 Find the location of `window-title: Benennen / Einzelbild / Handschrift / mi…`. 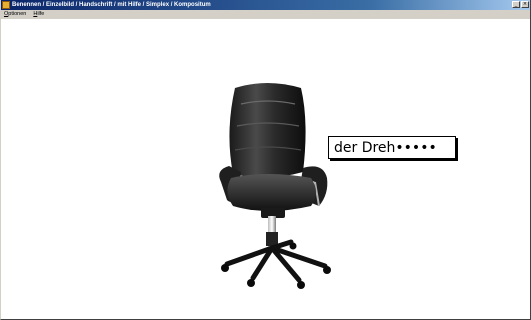

window-title: Benennen / Einzelbild / Handschrift / mi… is located at coordinates (111, 5).